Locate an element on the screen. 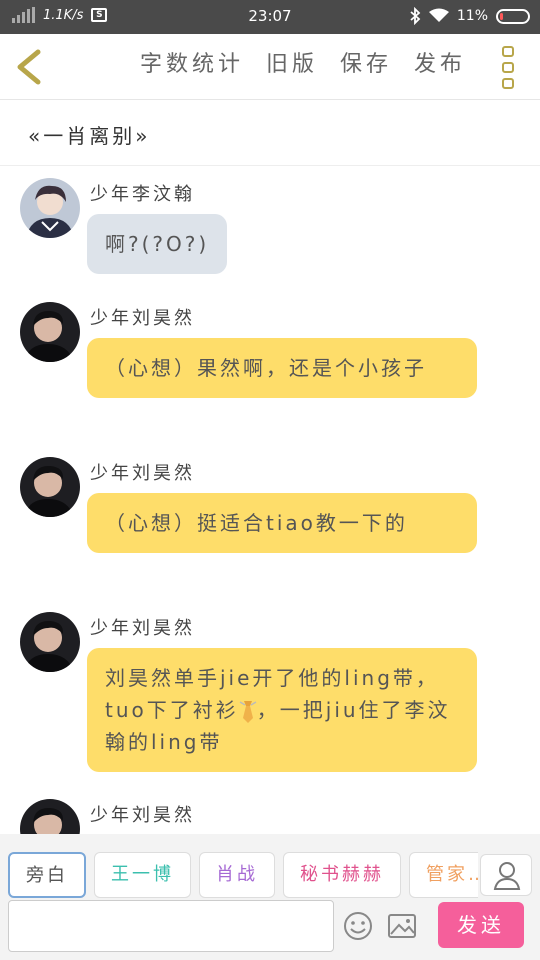  back-chevron-icon is located at coordinates (29, 67).